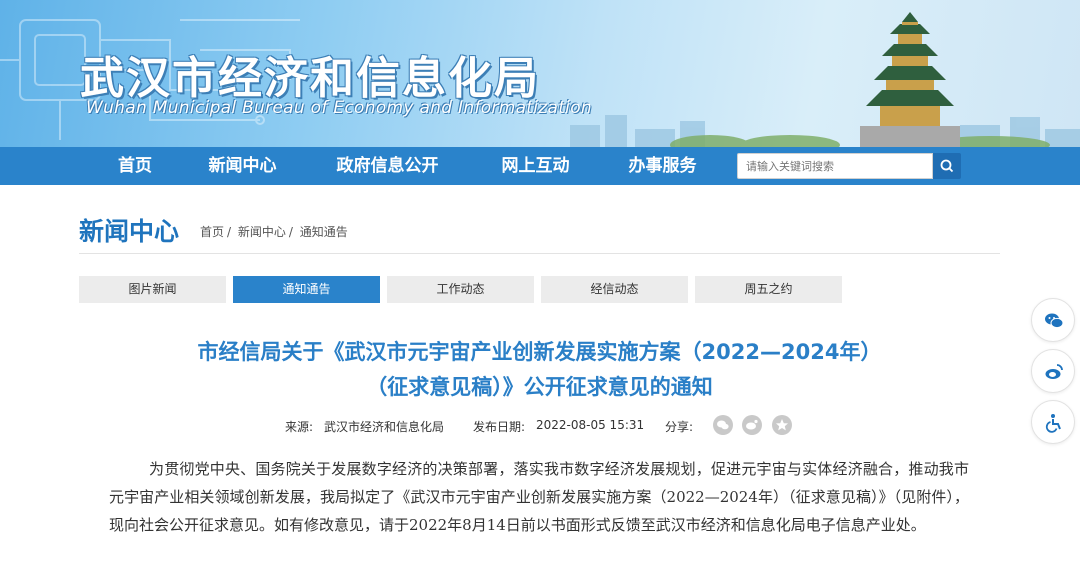 The height and width of the screenshot is (572, 1080). I want to click on city-skyline, so click(825, 131).